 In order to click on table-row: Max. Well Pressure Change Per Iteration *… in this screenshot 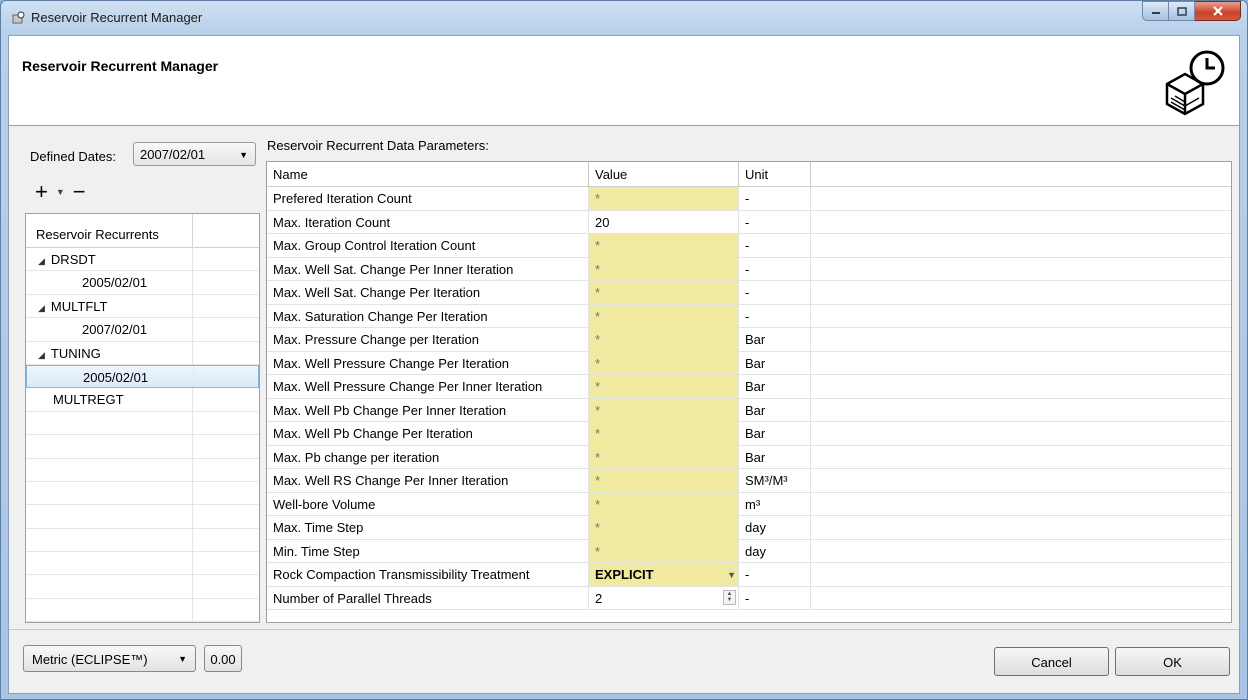, I will do `click(749, 363)`.